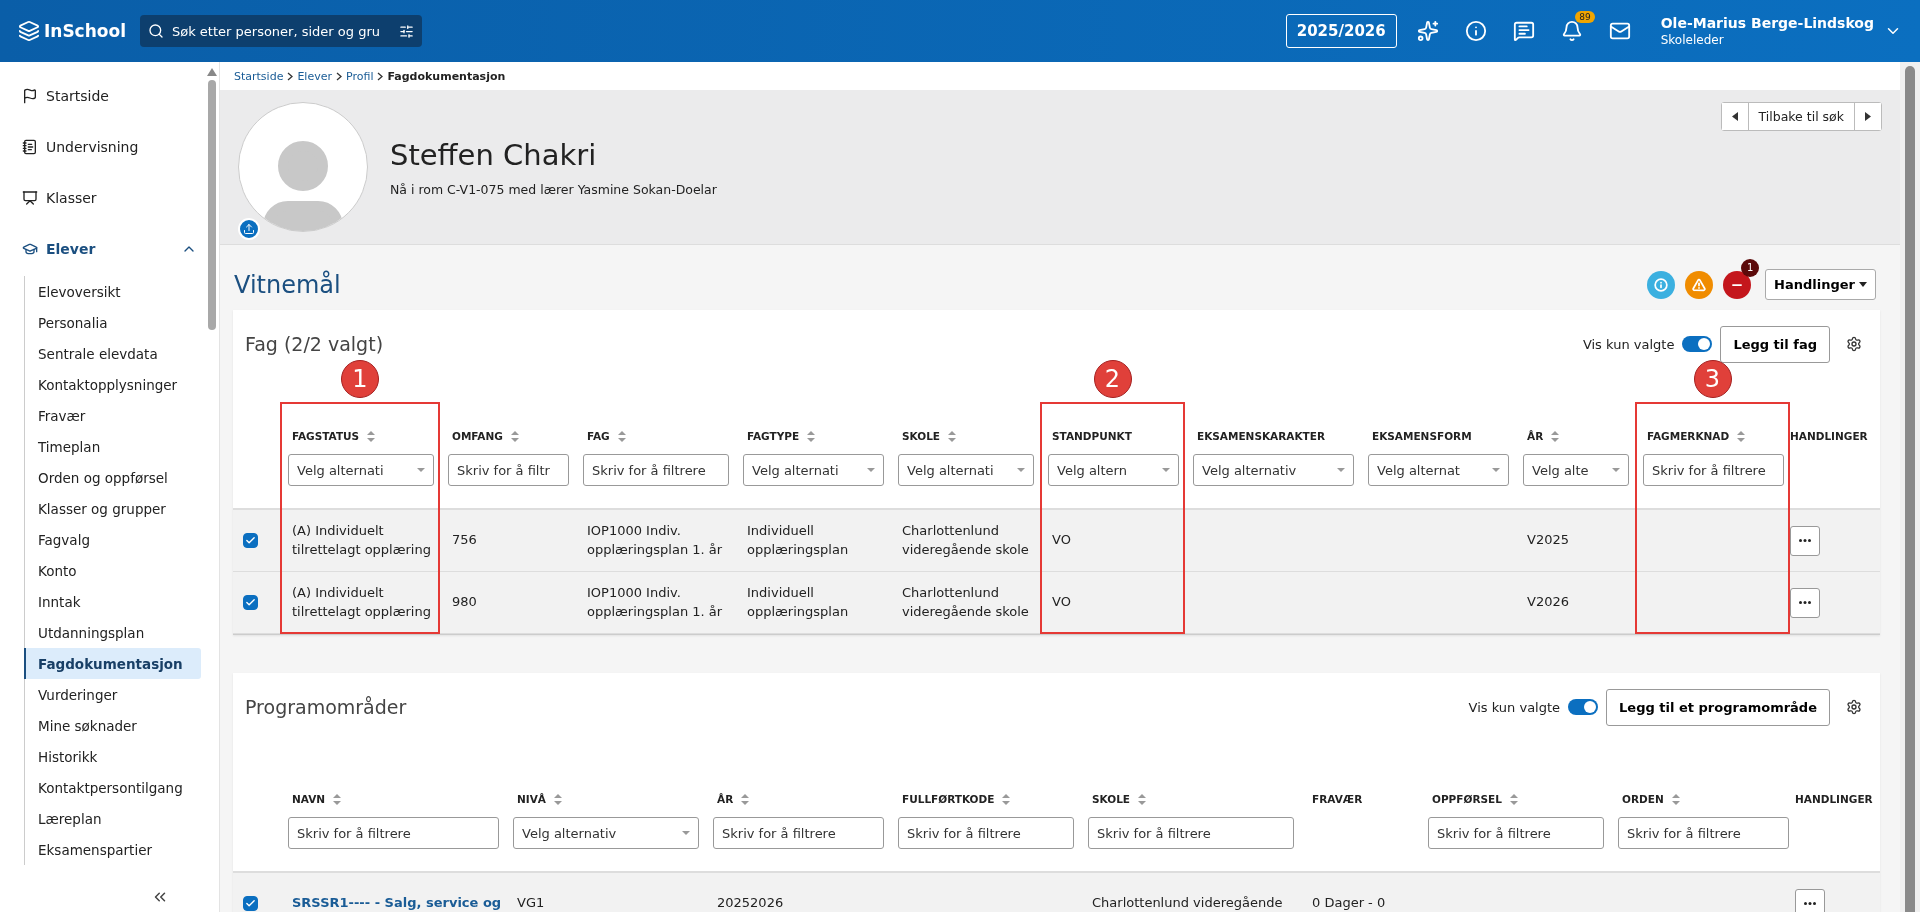 This screenshot has width=1920, height=912. Describe the element at coordinates (1692, 40) in the screenshot. I see `user-role: Skoleleder` at that location.